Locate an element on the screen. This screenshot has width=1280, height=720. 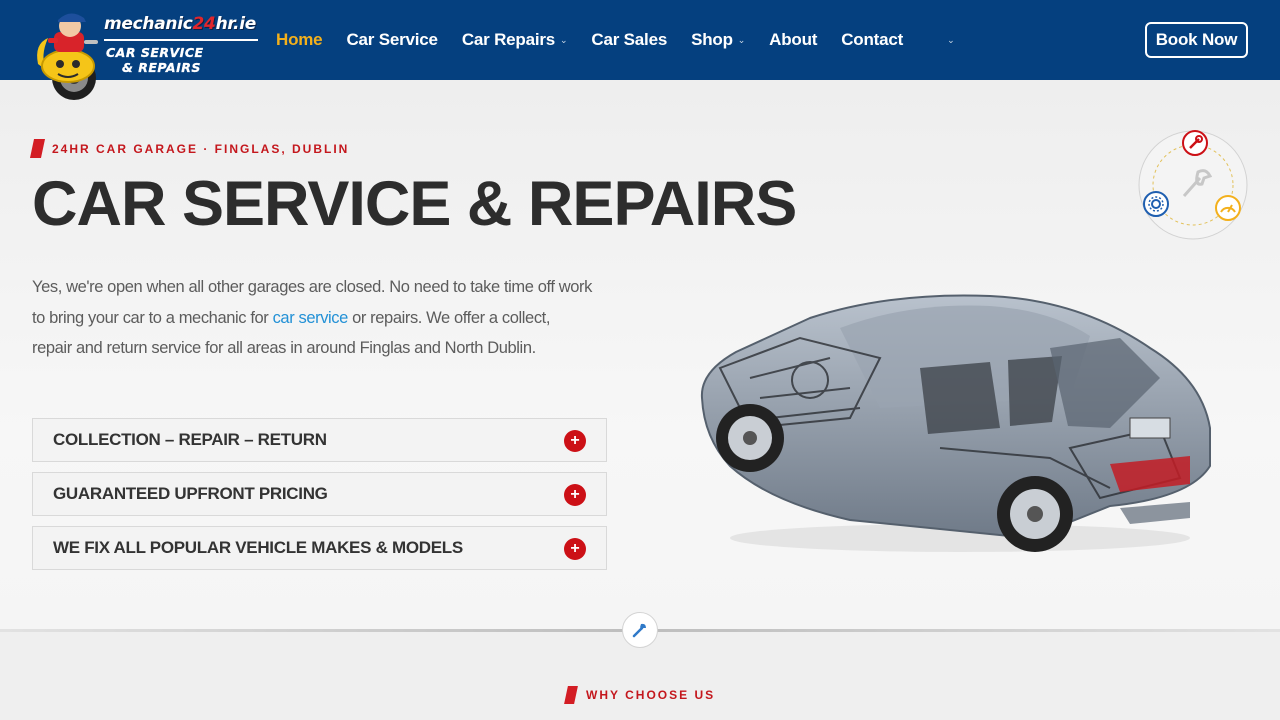
book-now-button: Book Now is located at coordinates (1196, 40).